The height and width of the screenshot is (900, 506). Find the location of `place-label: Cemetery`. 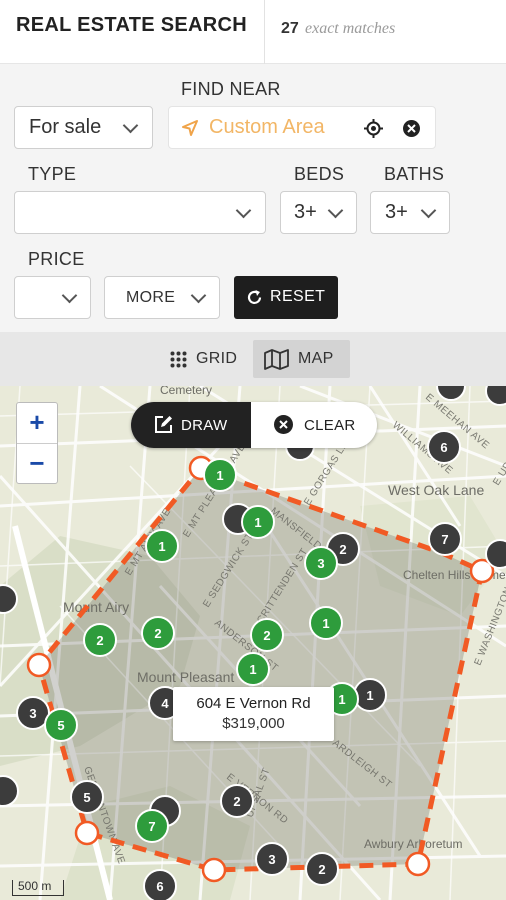

place-label: Cemetery is located at coordinates (186, 391).